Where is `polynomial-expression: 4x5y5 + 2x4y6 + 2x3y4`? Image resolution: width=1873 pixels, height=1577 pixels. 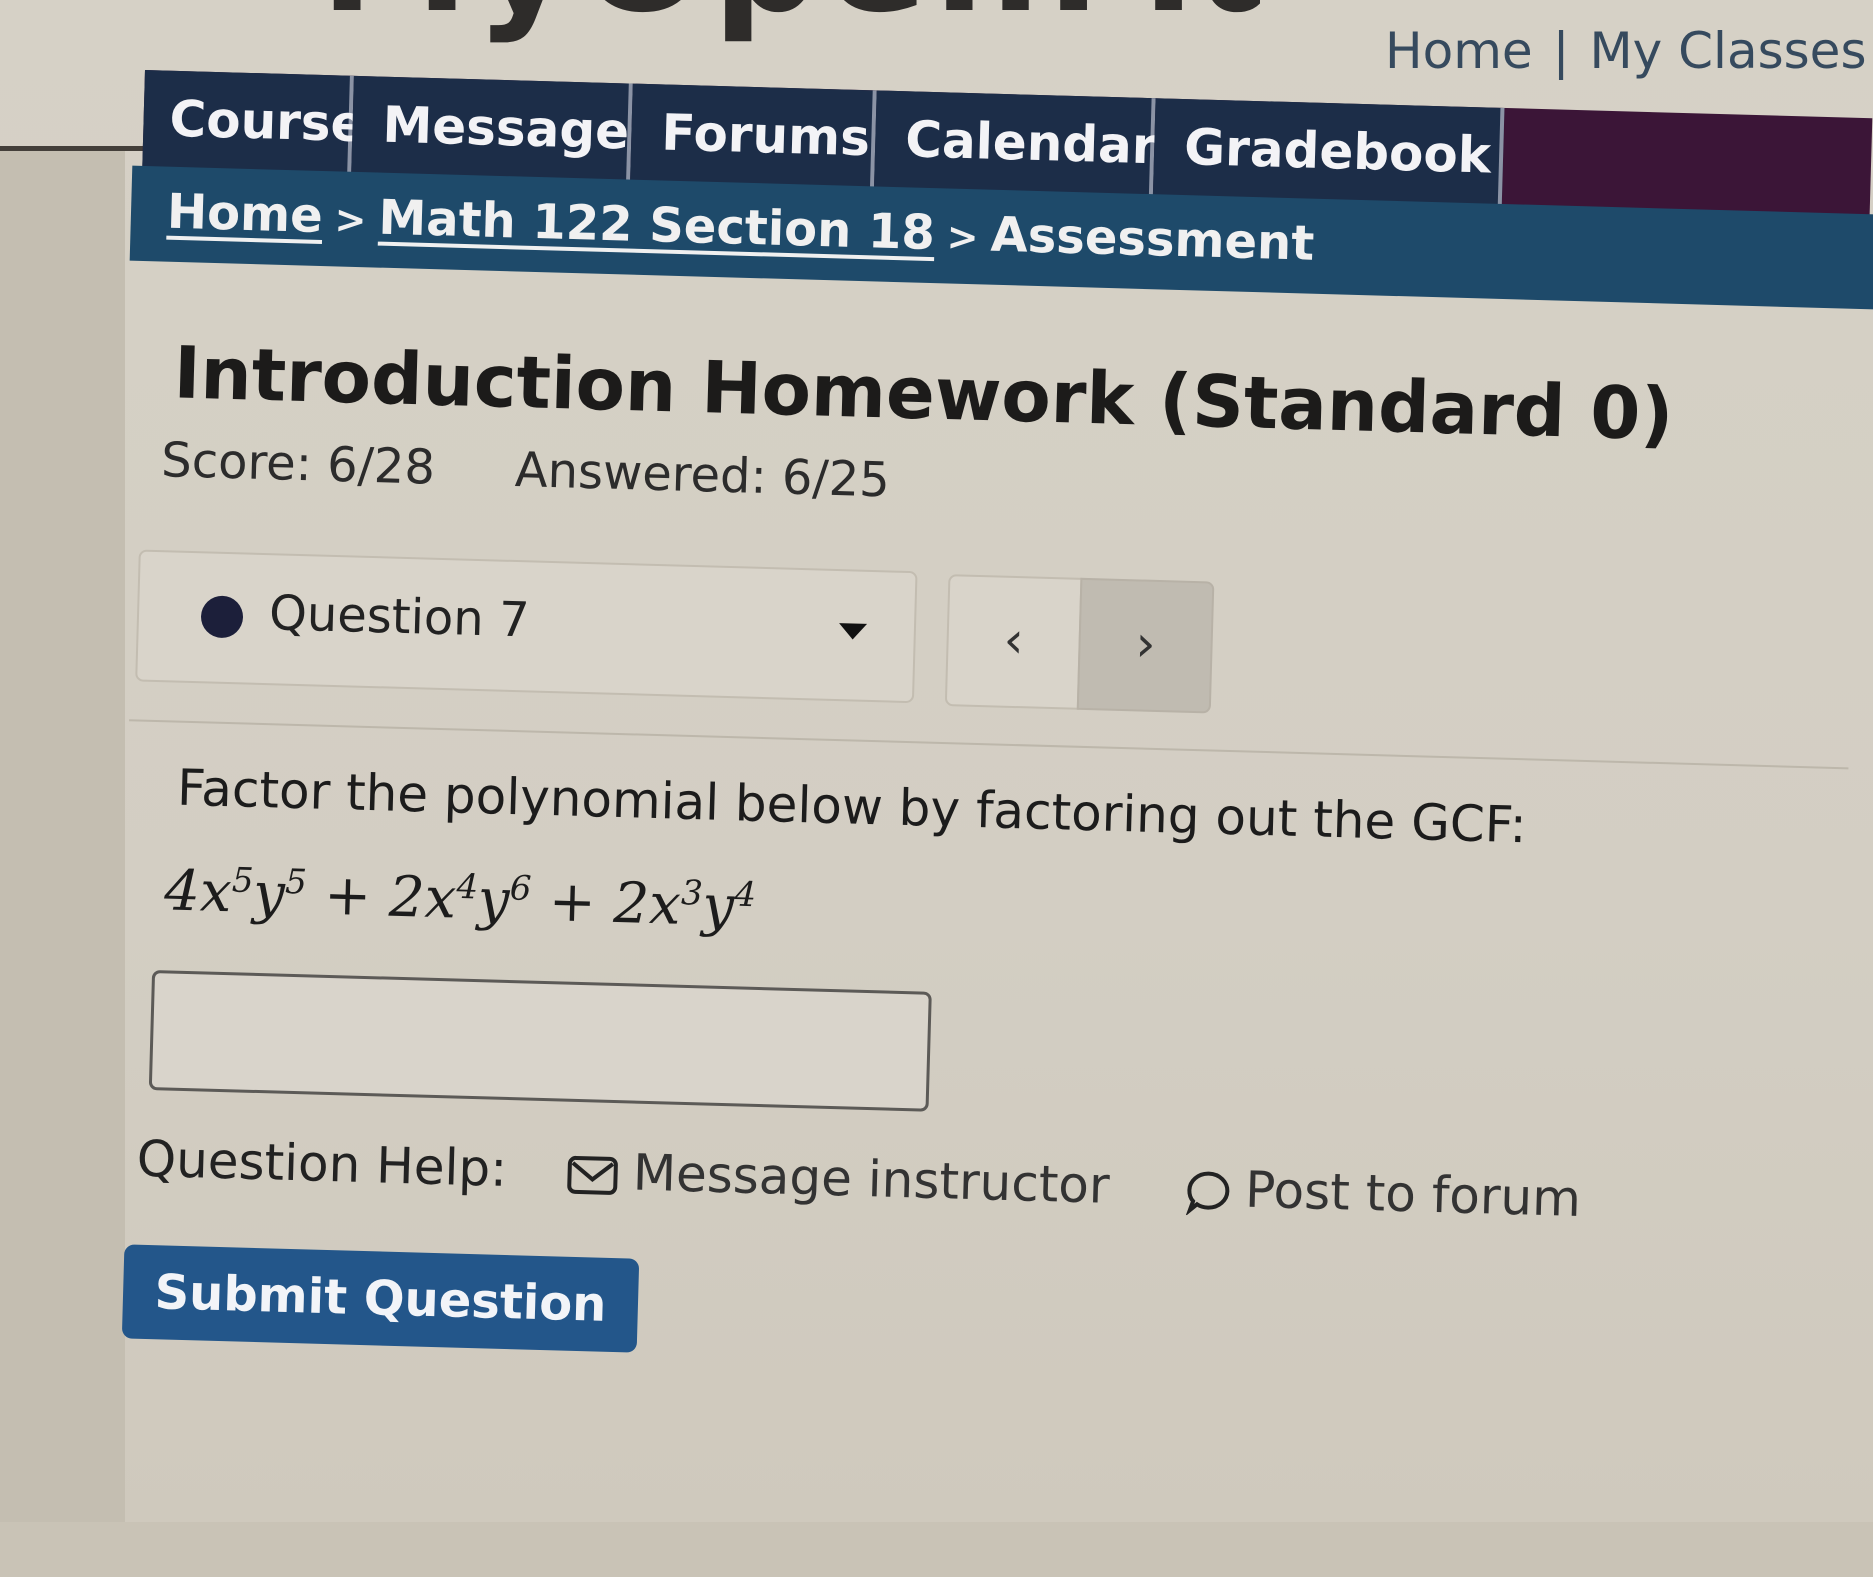
polynomial-expression: 4x5y5 + 2x4y6 + 2x3y4 is located at coordinates (460, 899).